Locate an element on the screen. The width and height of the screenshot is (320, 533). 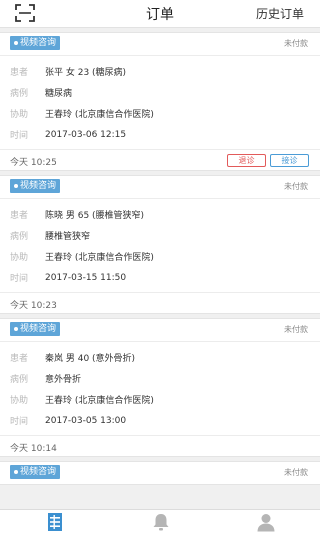
reject-button: 退诊 is located at coordinates (246, 160).